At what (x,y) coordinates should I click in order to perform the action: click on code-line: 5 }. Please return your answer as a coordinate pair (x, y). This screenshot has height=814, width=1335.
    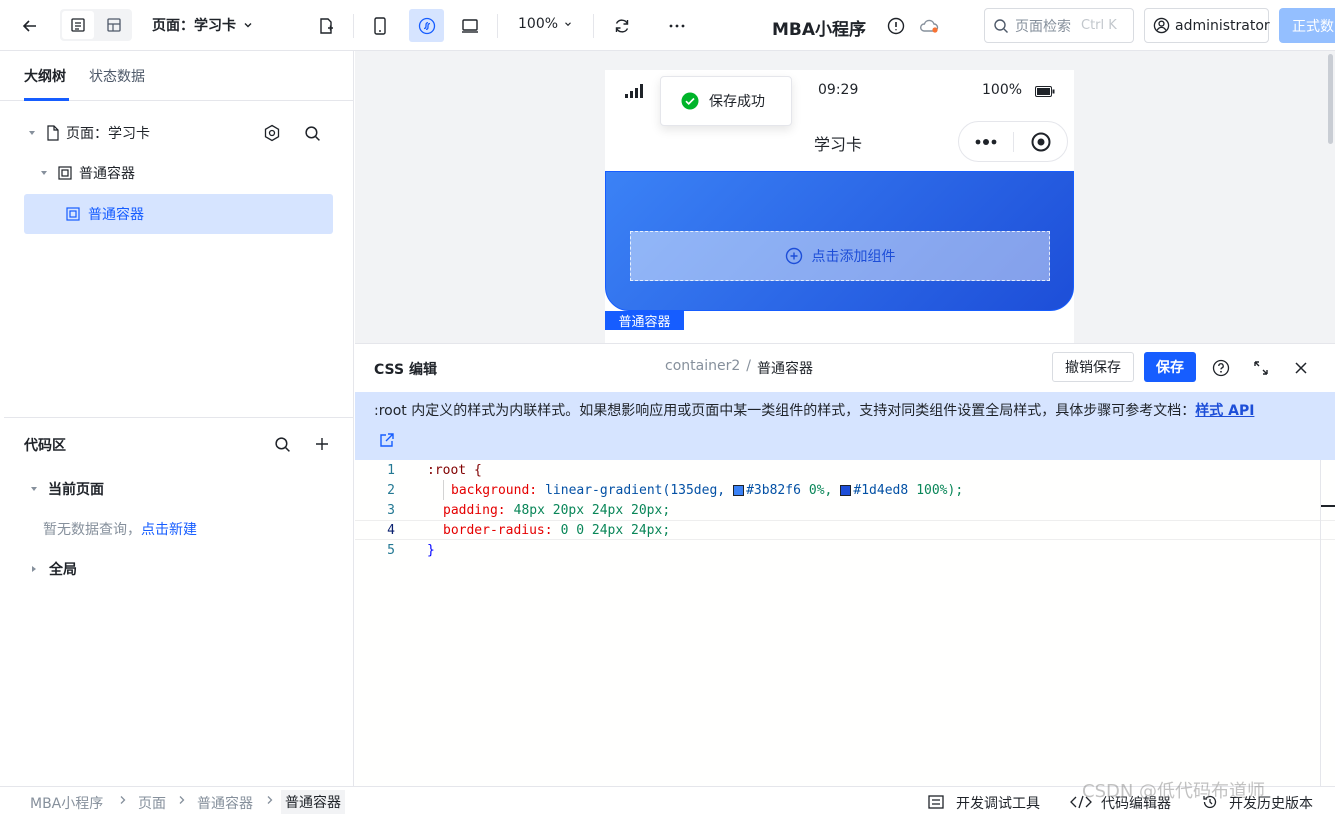
    Looking at the image, I should click on (845, 550).